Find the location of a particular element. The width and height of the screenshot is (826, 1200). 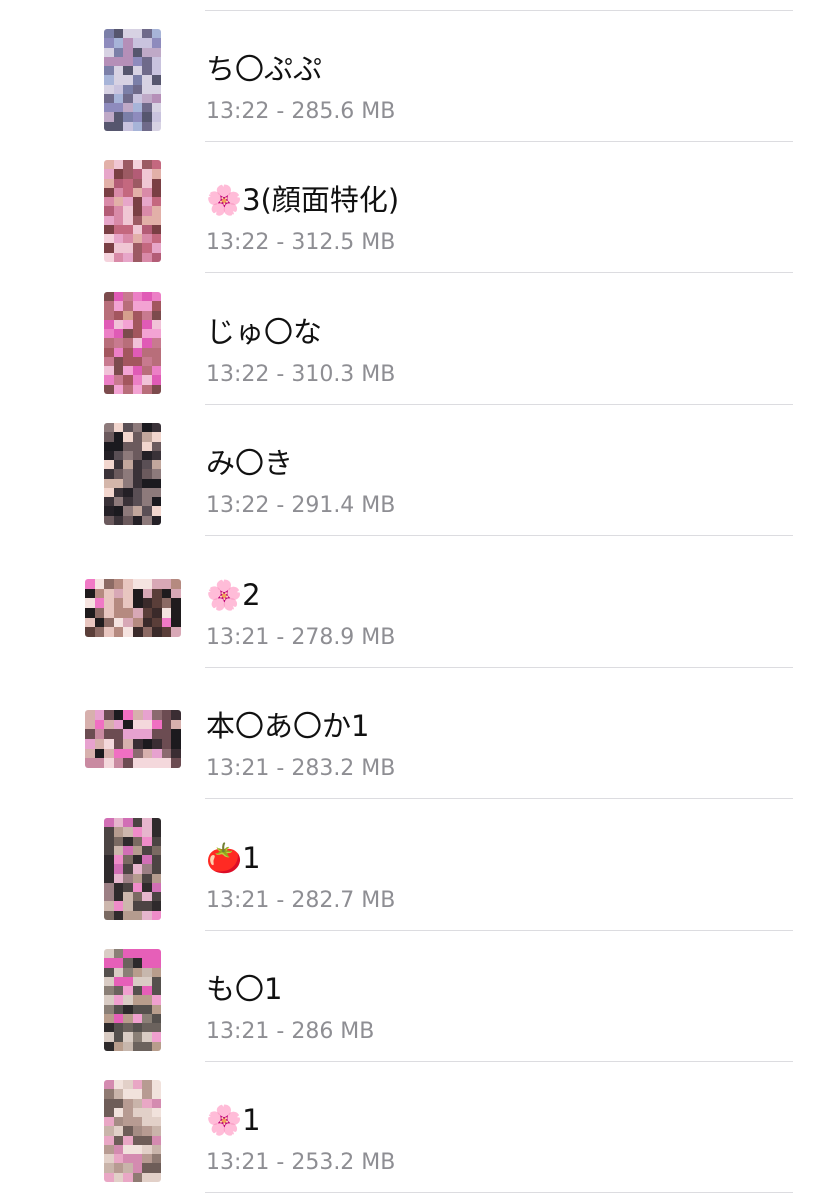

file-meta: 13:21 - 278.9 MB is located at coordinates (301, 637).